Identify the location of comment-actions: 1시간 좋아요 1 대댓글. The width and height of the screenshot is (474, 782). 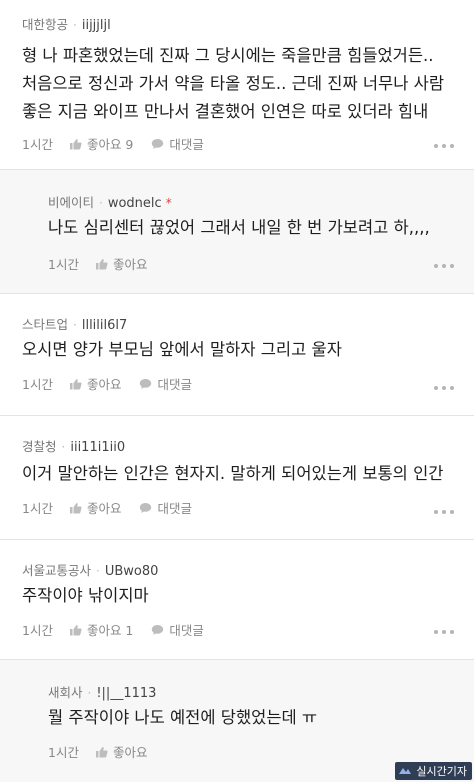
(122, 629).